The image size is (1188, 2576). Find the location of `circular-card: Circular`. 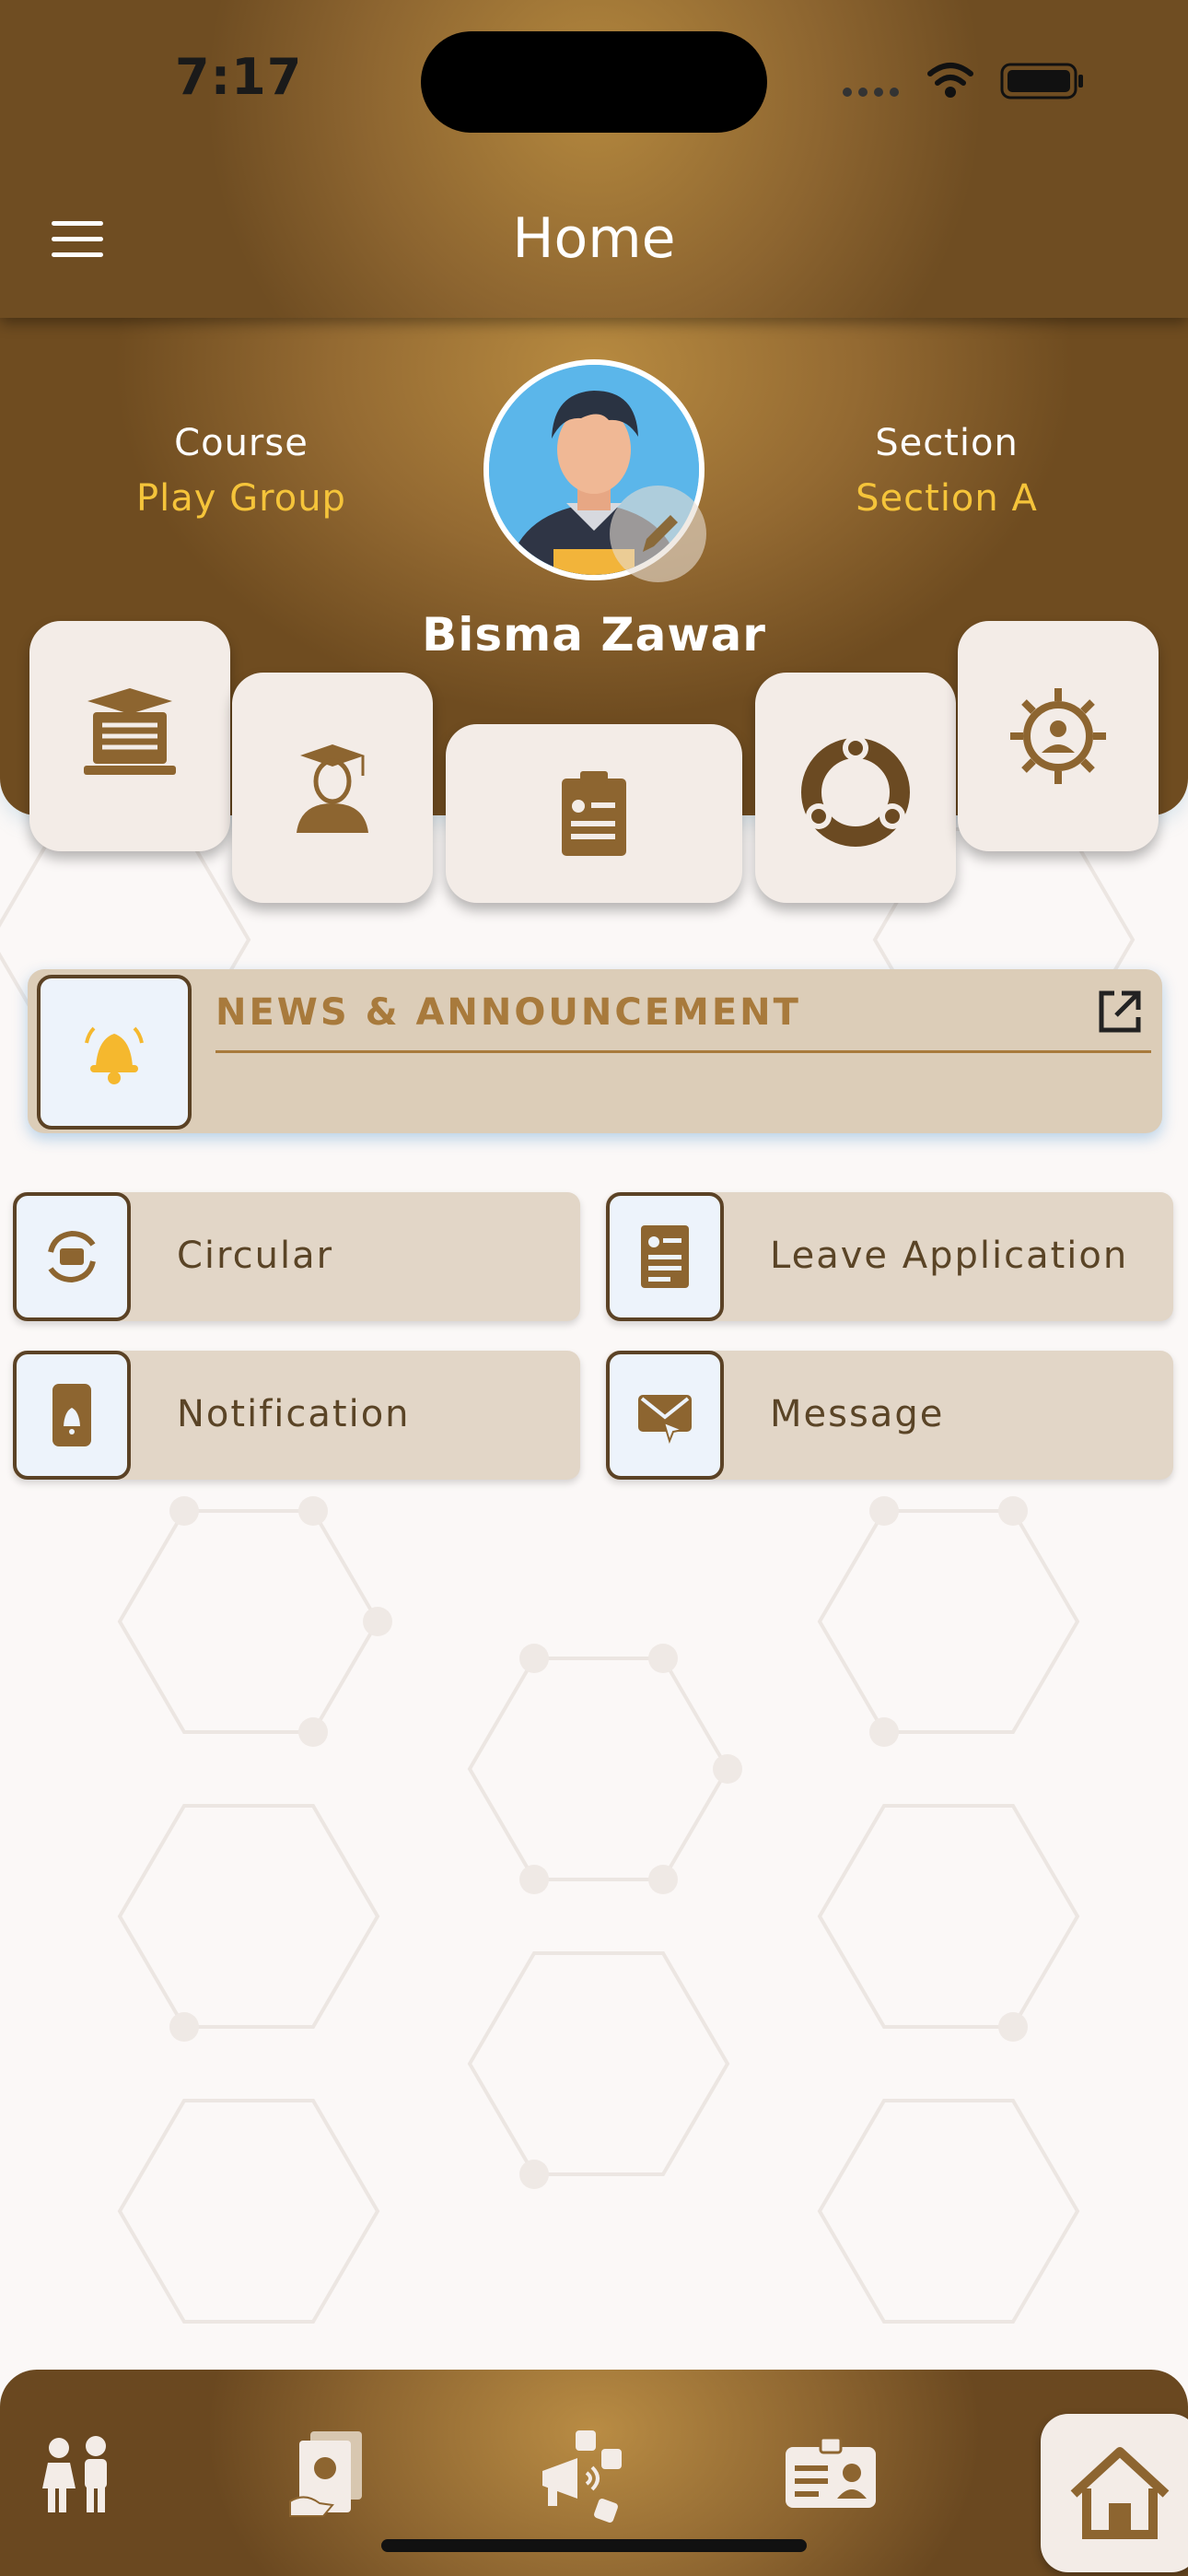

circular-card: Circular is located at coordinates (296, 1256).